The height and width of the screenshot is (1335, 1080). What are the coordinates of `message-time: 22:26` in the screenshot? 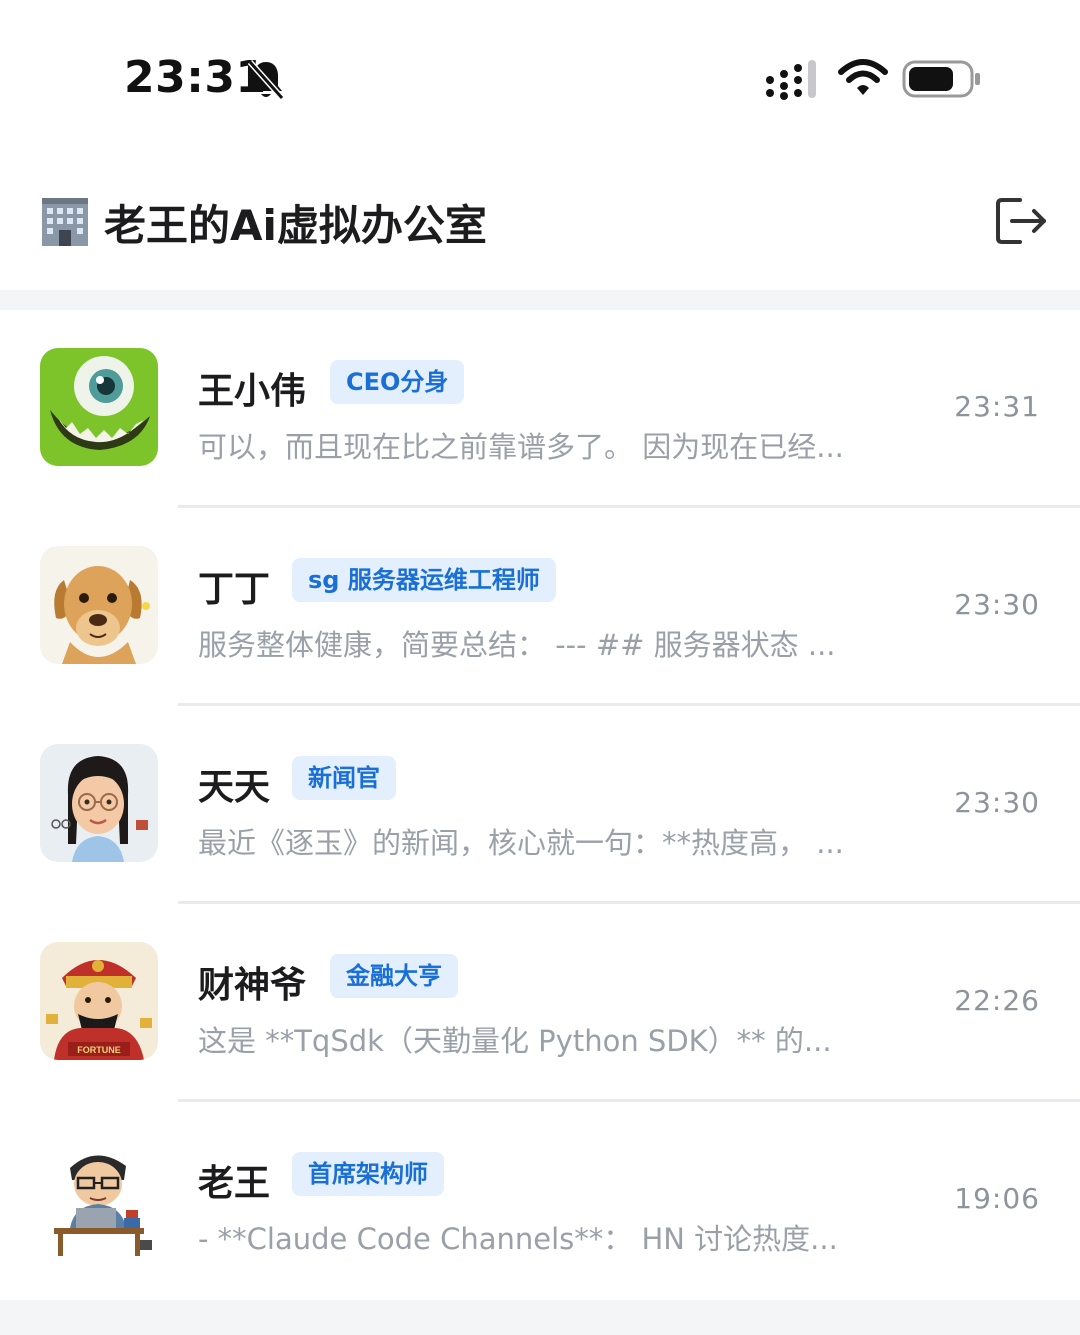 It's located at (997, 1000).